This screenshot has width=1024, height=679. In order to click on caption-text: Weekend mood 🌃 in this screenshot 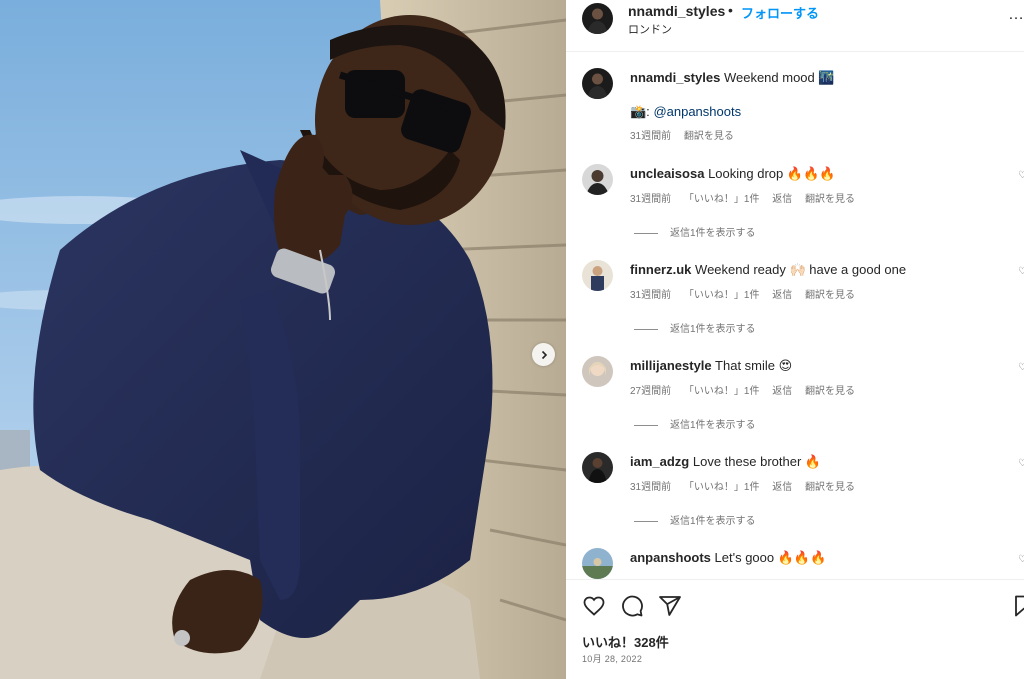, I will do `click(779, 77)`.